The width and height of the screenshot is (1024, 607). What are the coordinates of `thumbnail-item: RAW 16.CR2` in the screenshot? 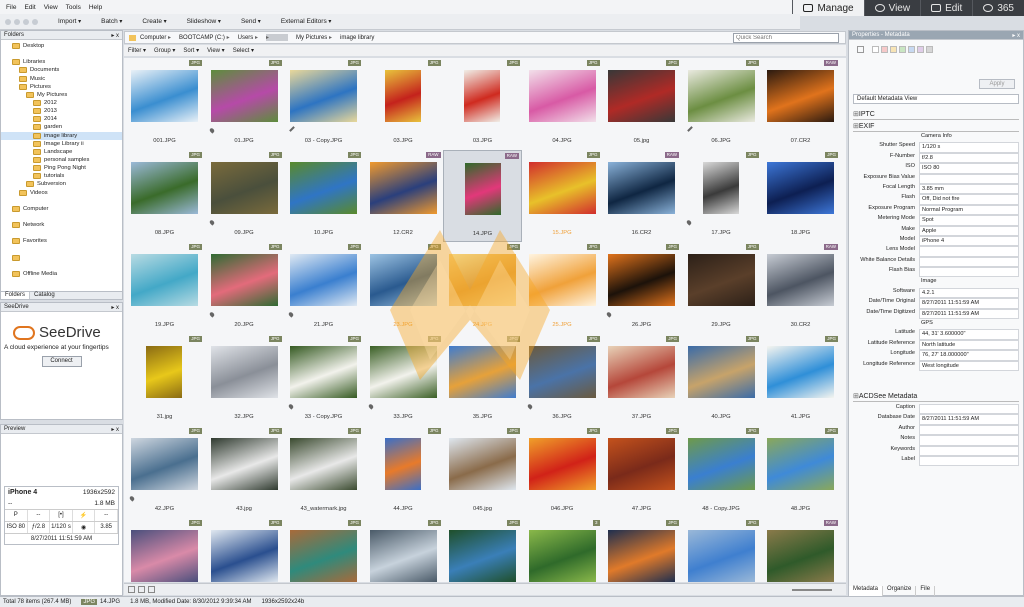 It's located at (641, 196).